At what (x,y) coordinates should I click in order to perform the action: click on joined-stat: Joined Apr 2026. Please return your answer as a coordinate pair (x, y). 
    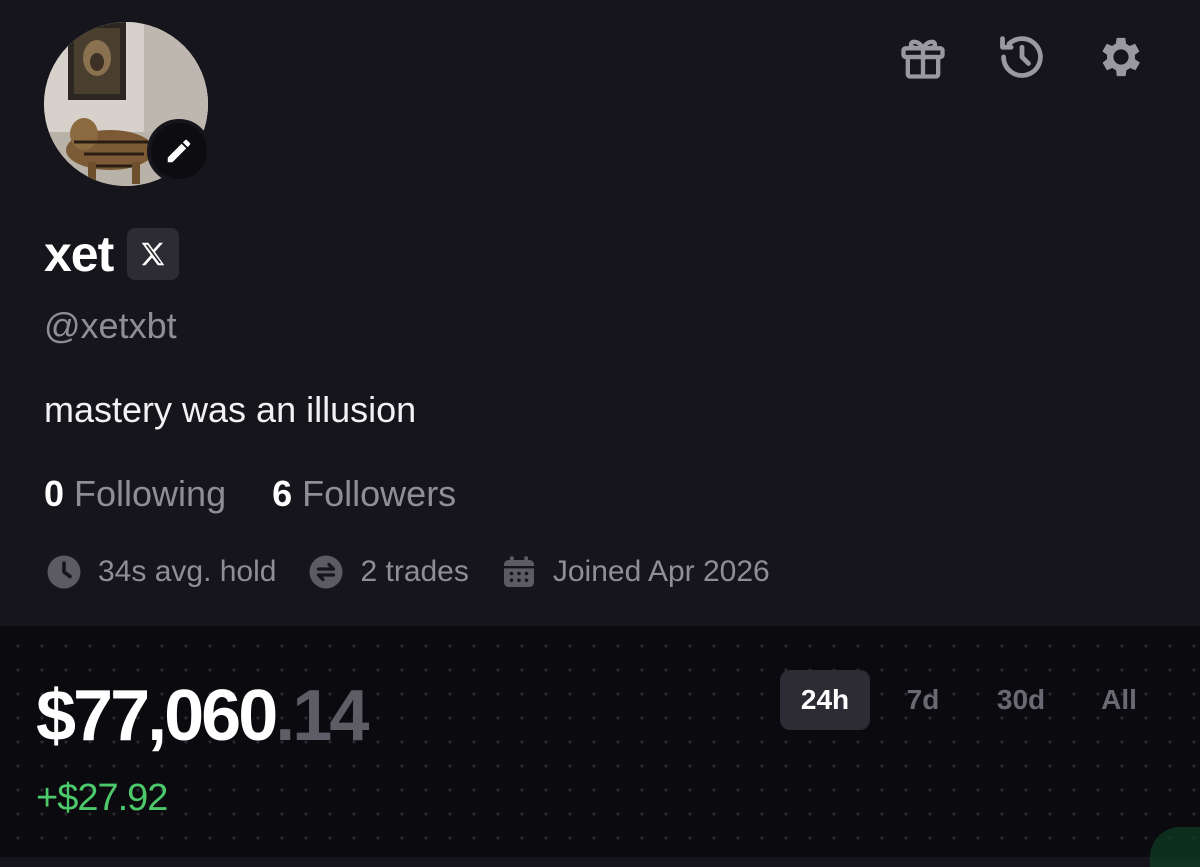
    Looking at the image, I should click on (635, 572).